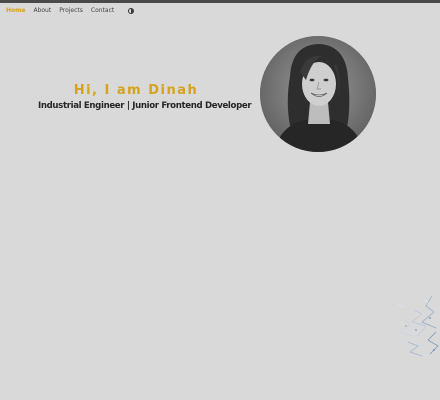 The image size is (440, 400). I want to click on main-nav: Home About Projects Contact, so click(70, 11).